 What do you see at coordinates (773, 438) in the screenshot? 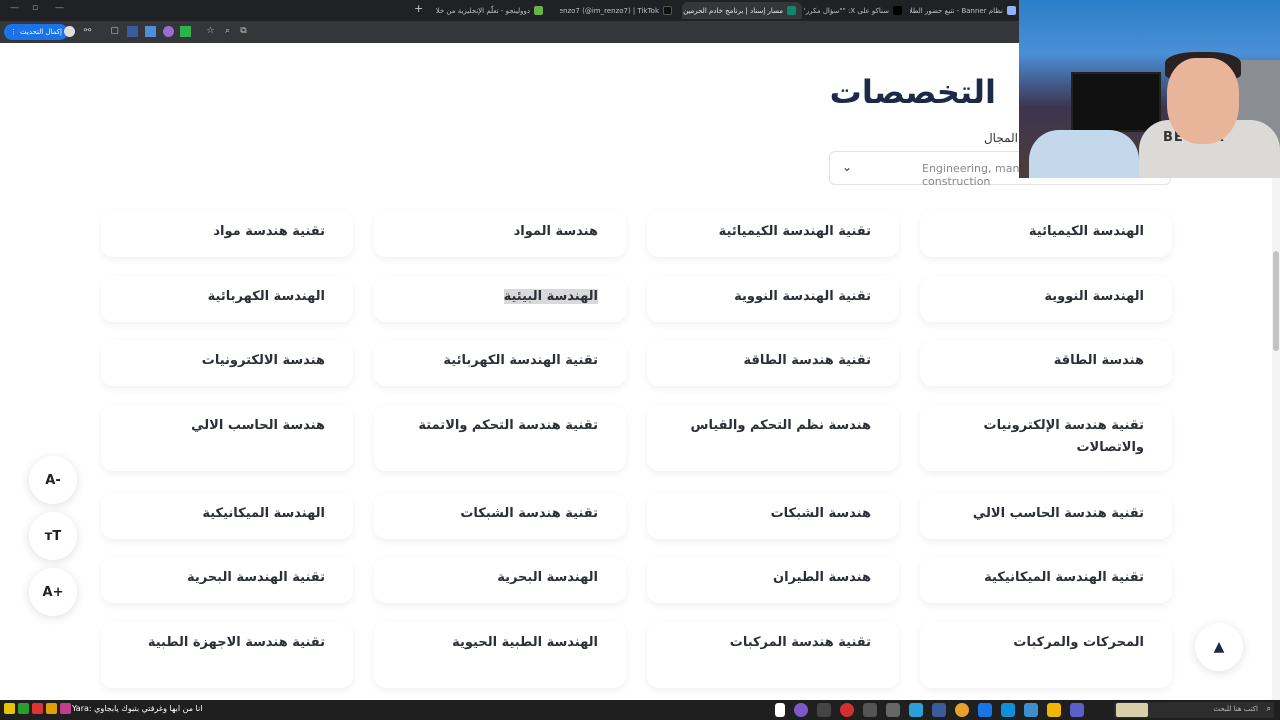
I see `major-card: هندسة نظم التحكم والقياس` at bounding box center [773, 438].